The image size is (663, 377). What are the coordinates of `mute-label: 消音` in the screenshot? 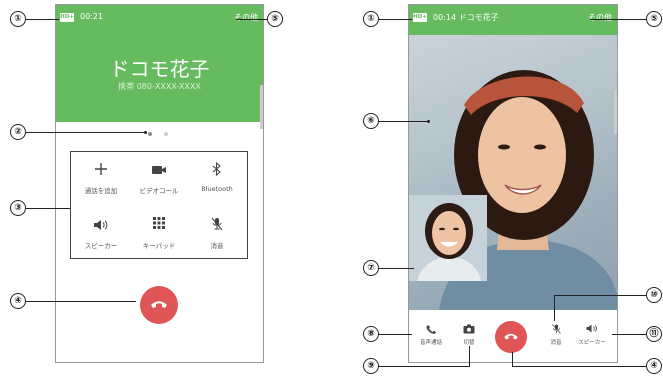 It's located at (556, 343).